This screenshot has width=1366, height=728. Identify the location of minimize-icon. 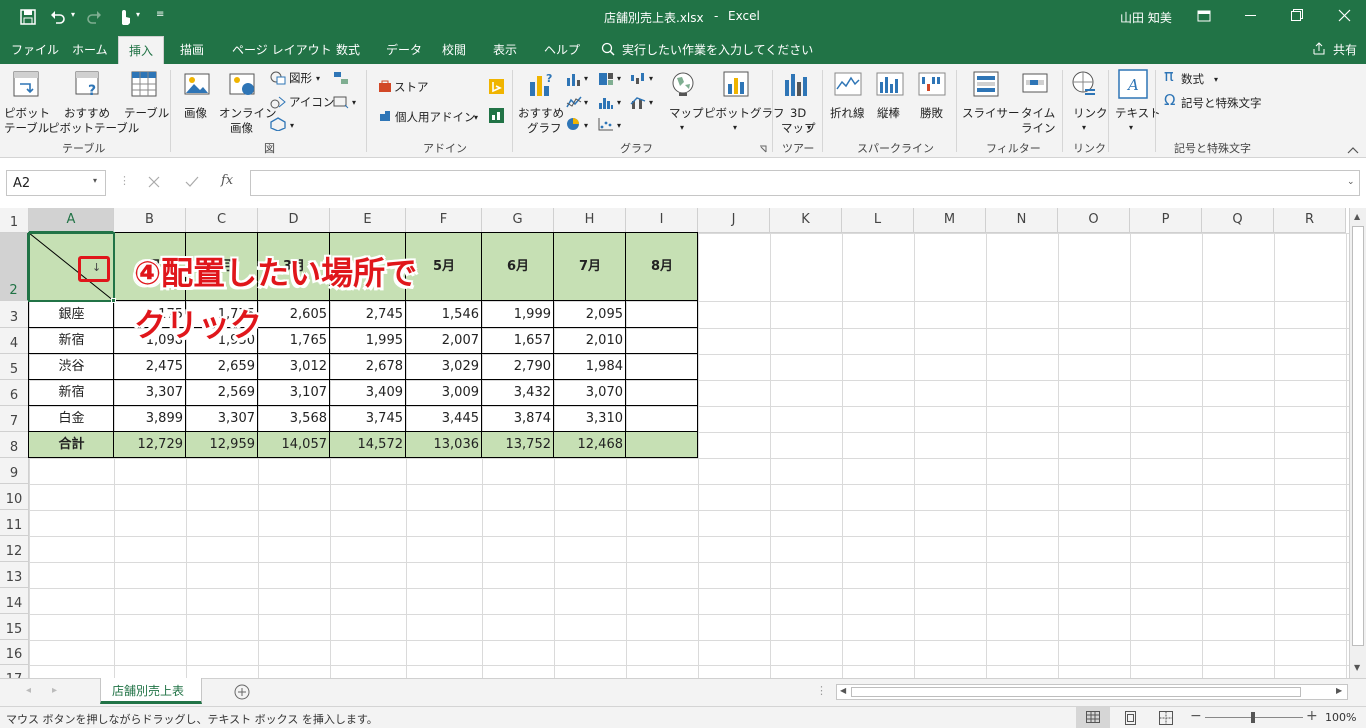
(1251, 16).